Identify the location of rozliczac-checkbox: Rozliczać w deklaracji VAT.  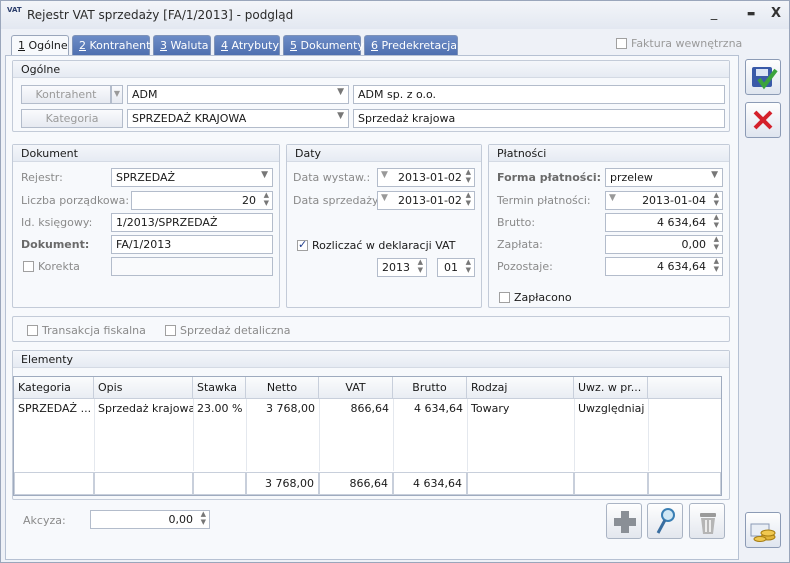
(376, 245).